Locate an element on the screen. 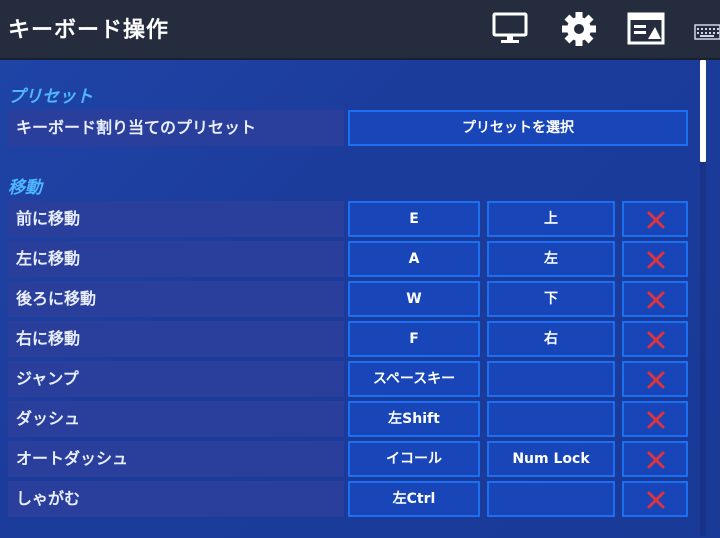 Image resolution: width=720 pixels, height=538 pixels. binding-row-crouch: しゃがむ 左Ctrl is located at coordinates (353, 499).